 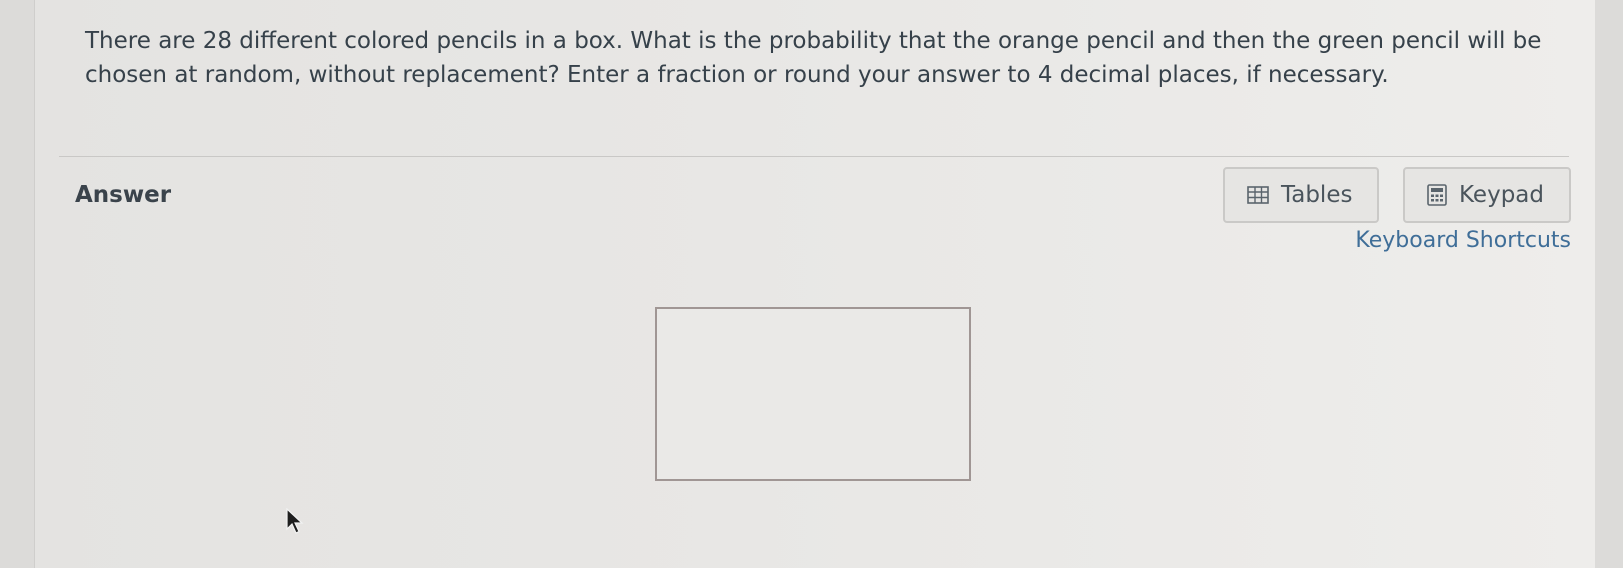 I want to click on tables-button: Tables, so click(x=1301, y=195).